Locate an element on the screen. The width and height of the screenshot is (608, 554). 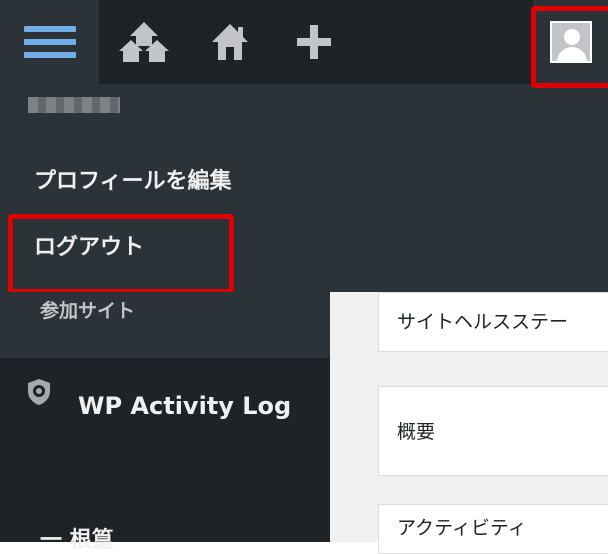
sidebar-item-partial: 一 根篁 is located at coordinates (77, 538).